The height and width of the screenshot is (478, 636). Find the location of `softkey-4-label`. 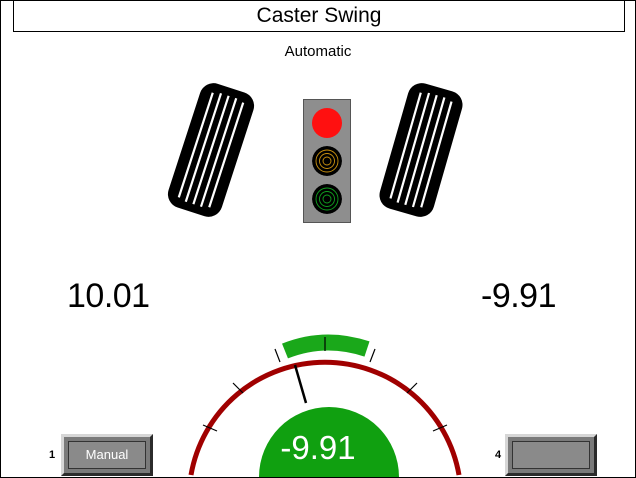

softkey-4-label is located at coordinates (551, 455).